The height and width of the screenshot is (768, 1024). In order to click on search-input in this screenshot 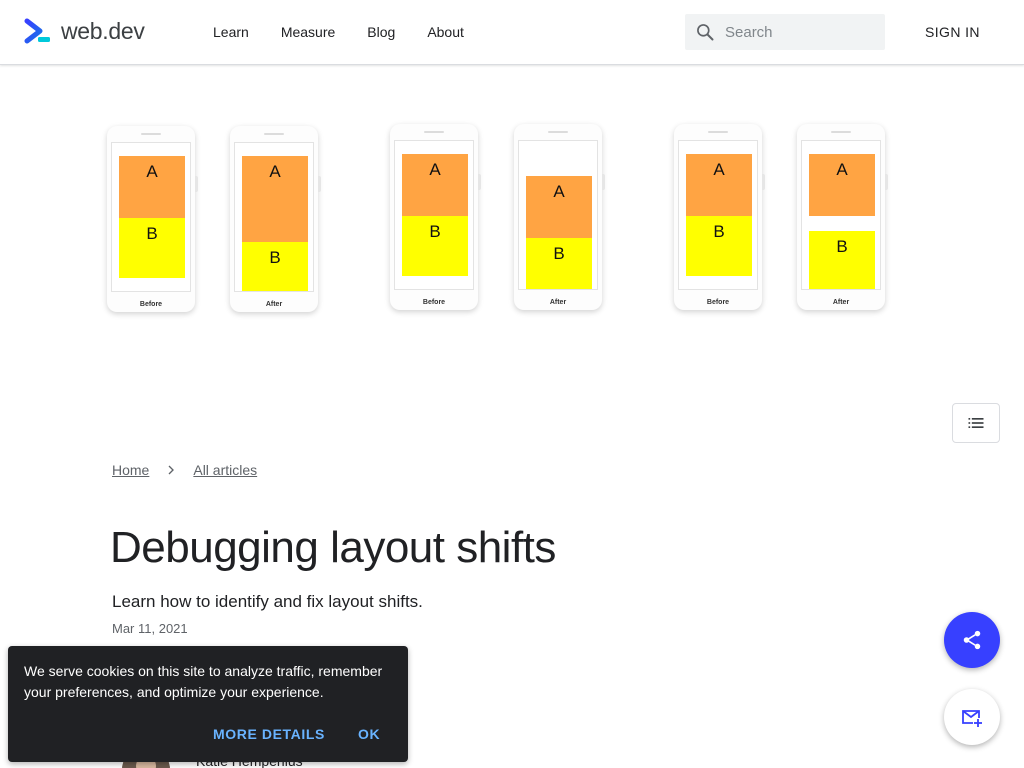, I will do `click(800, 32)`.